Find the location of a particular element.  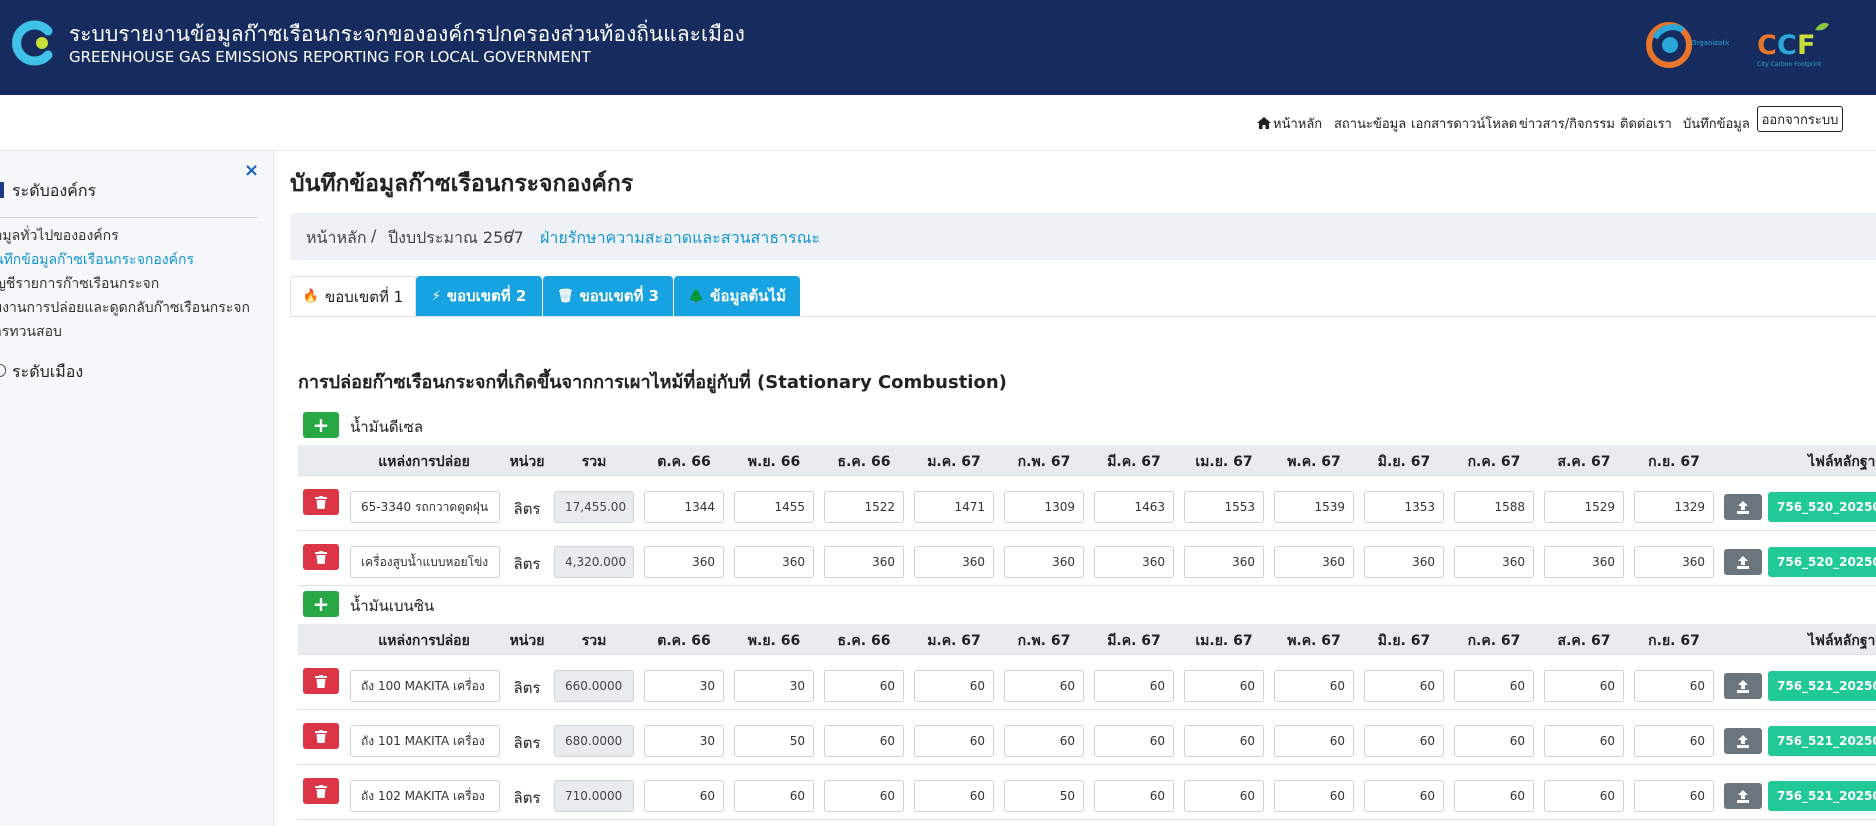

month-value-input: 1471 is located at coordinates (954, 507).